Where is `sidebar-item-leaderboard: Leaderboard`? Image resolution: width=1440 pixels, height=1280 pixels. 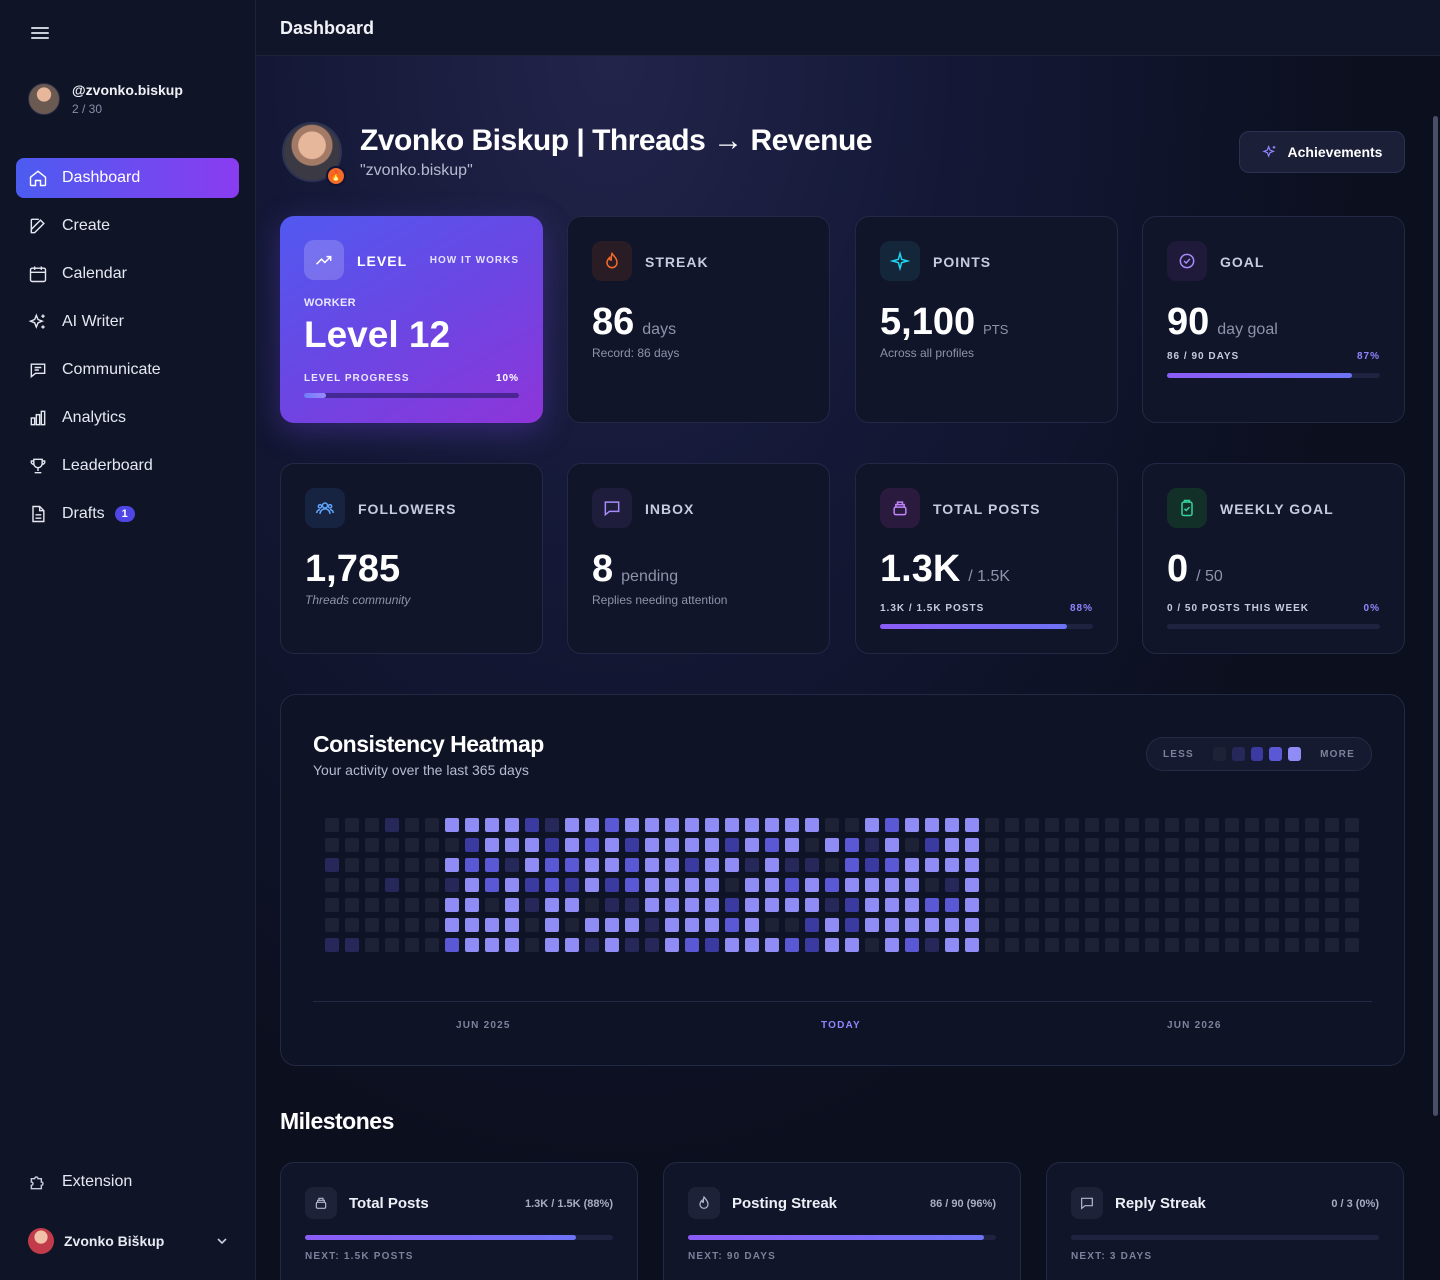 sidebar-item-leaderboard: Leaderboard is located at coordinates (127, 466).